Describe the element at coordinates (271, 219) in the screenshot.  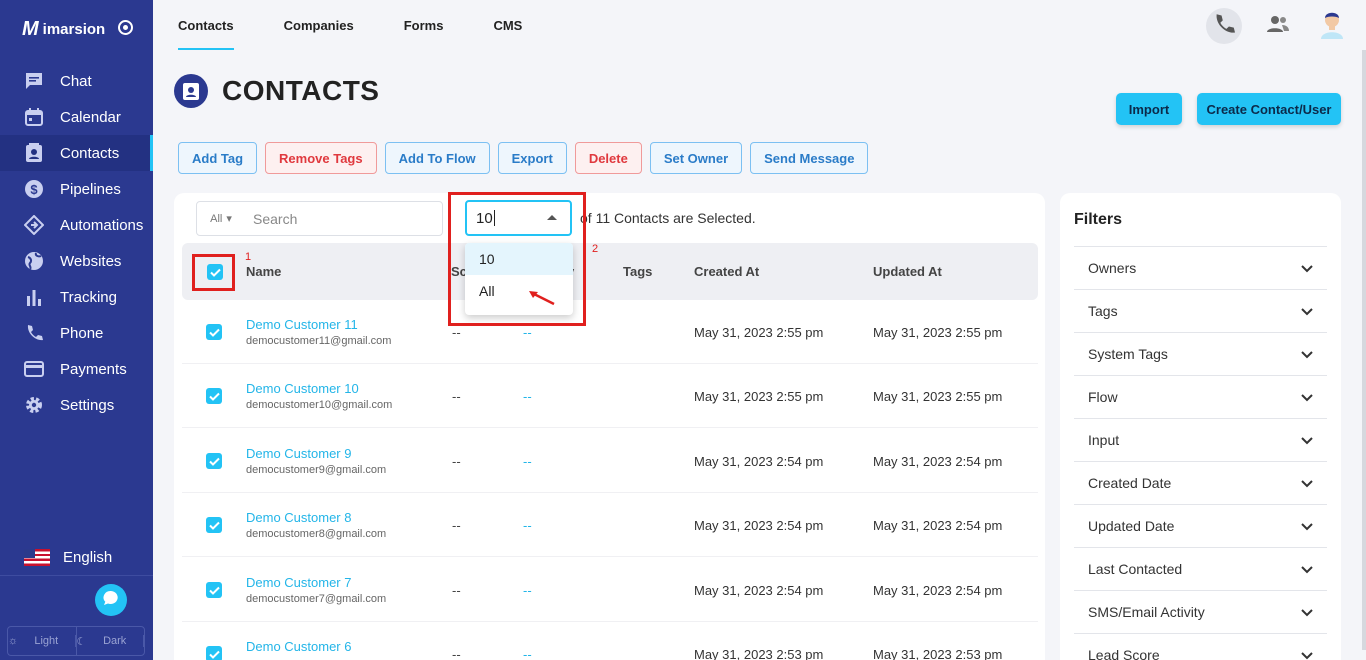
I see `search-input: Search` at that location.